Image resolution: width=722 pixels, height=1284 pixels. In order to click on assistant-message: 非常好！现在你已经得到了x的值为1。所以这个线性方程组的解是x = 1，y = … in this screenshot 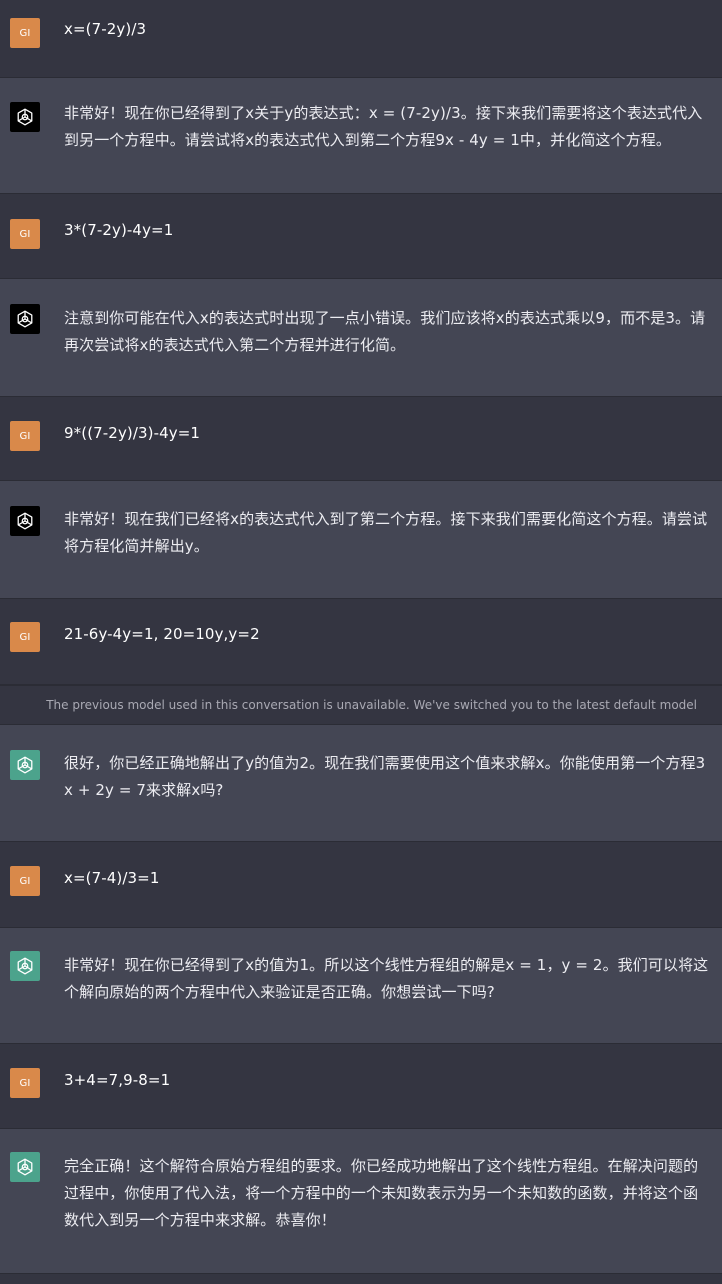, I will do `click(361, 986)`.